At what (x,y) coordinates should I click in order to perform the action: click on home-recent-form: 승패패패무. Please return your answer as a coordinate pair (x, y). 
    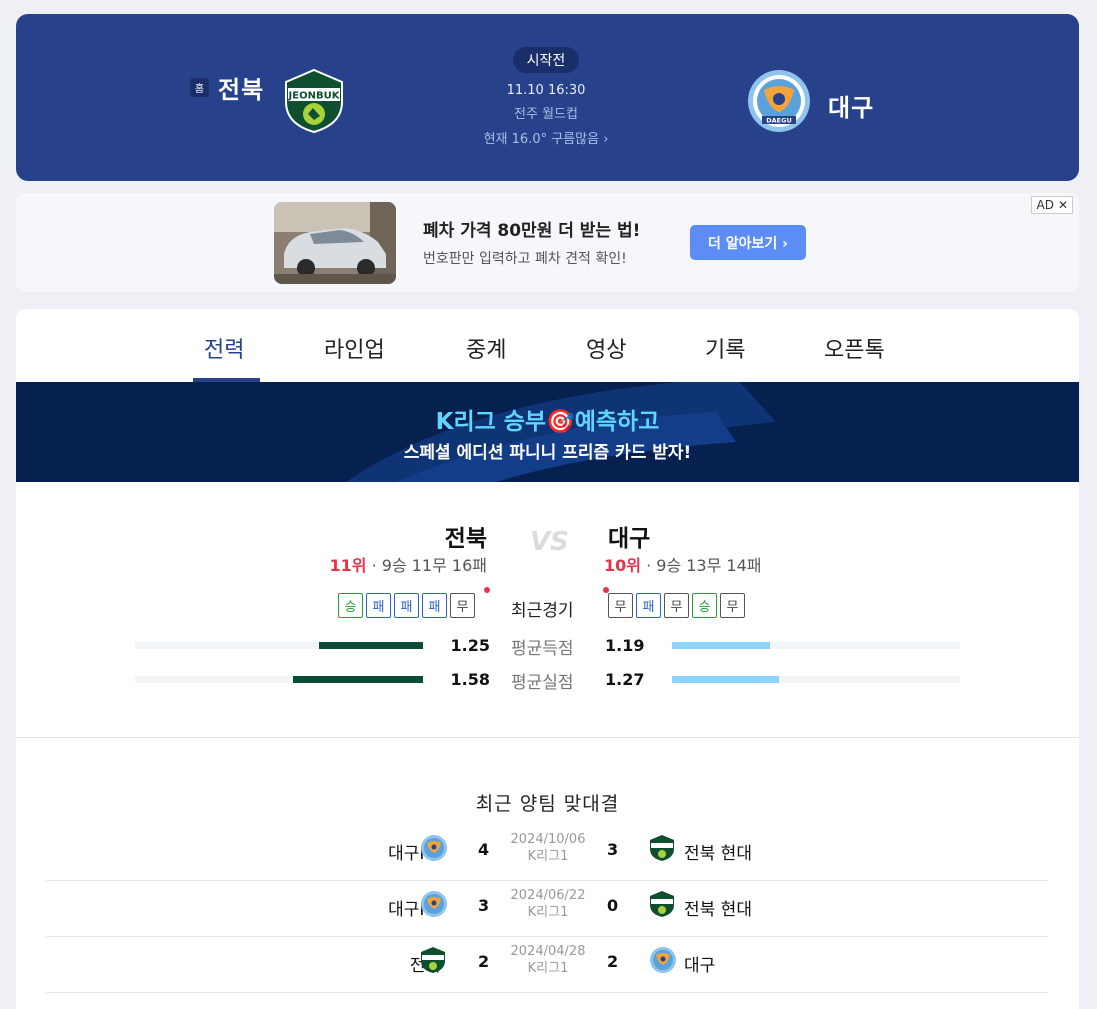
    Looking at the image, I should click on (406, 605).